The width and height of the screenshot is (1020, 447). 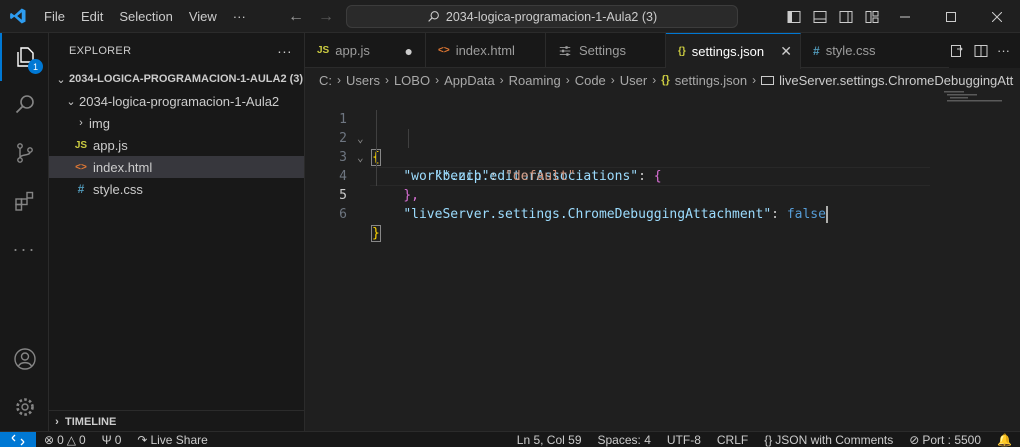 What do you see at coordinates (535, 80) in the screenshot?
I see `breadcrumb-item: Roaming` at bounding box center [535, 80].